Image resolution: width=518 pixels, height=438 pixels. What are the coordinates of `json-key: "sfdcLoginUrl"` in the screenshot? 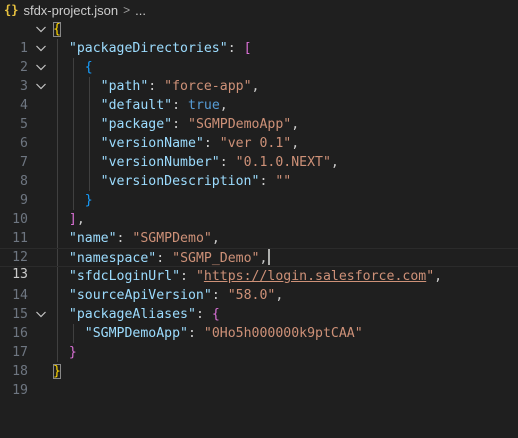 It's located at (124, 276).